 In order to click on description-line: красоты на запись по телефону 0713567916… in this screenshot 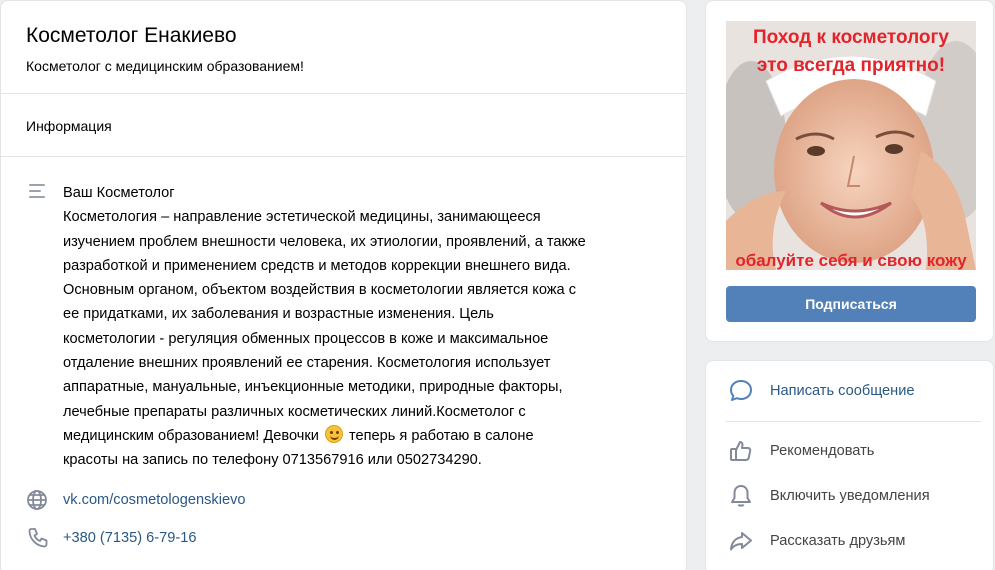, I will do `click(272, 460)`.